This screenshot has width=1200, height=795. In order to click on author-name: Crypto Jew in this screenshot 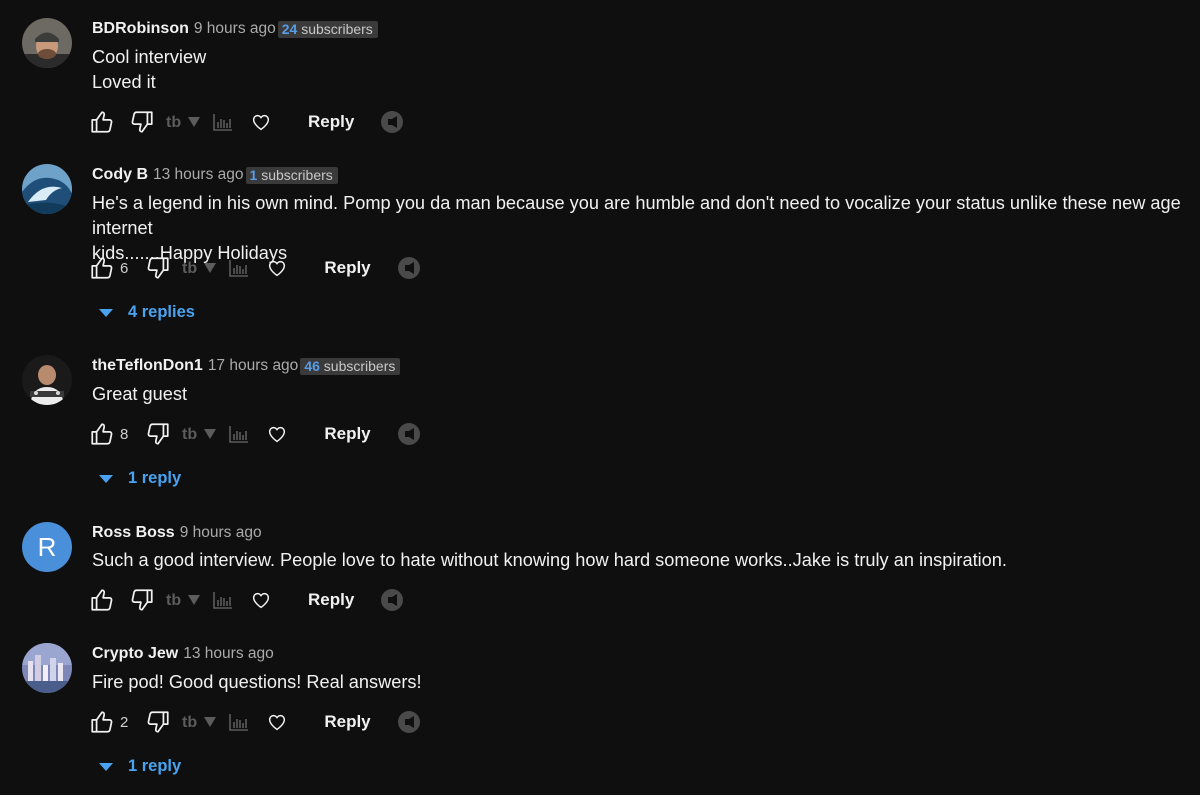, I will do `click(135, 654)`.